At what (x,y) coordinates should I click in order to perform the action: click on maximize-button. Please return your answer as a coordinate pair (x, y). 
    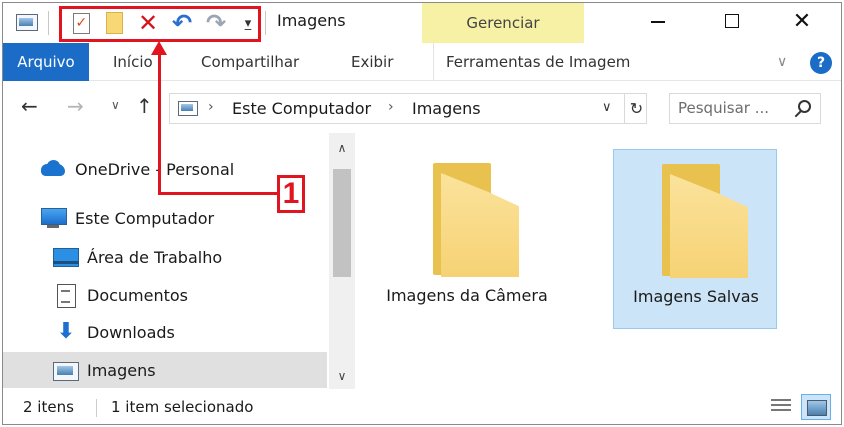
    Looking at the image, I should click on (732, 21).